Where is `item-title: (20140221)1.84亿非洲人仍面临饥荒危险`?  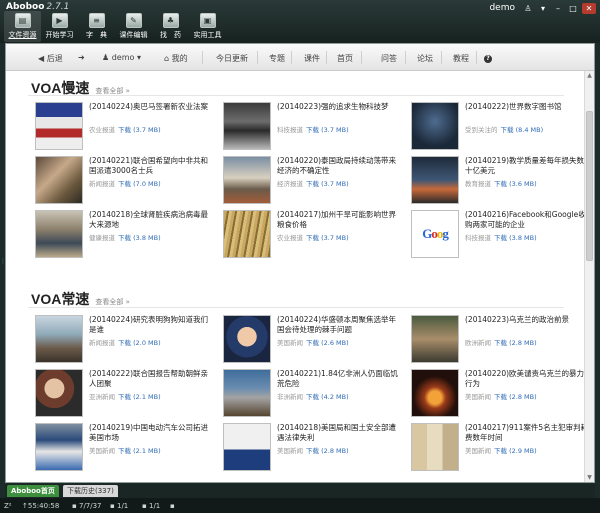 item-title: (20140221)1.84亿非洲人仍面临饥荒危险 is located at coordinates (339, 379).